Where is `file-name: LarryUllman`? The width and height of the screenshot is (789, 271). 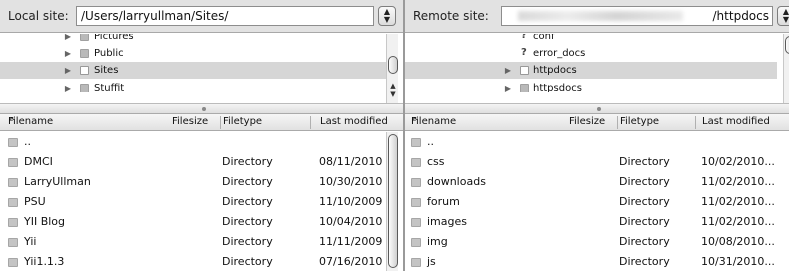 file-name: LarryUllman is located at coordinates (57, 181).